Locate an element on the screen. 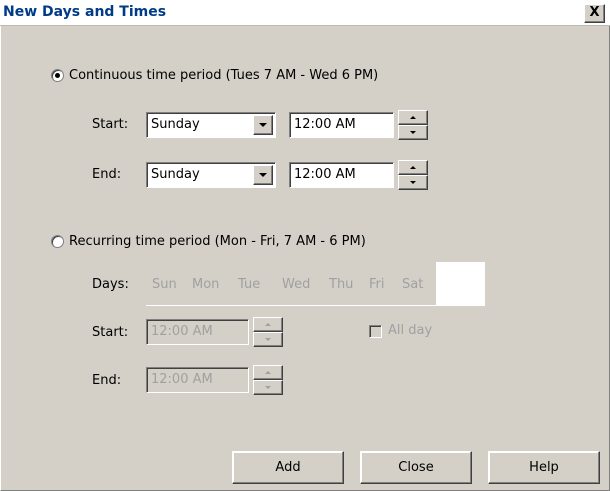 This screenshot has height=491, width=610. close-button: Close is located at coordinates (416, 467).